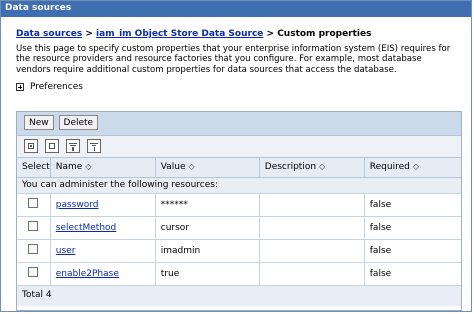 The image size is (474, 314). I want to click on deselect-all-icon, so click(51, 146).